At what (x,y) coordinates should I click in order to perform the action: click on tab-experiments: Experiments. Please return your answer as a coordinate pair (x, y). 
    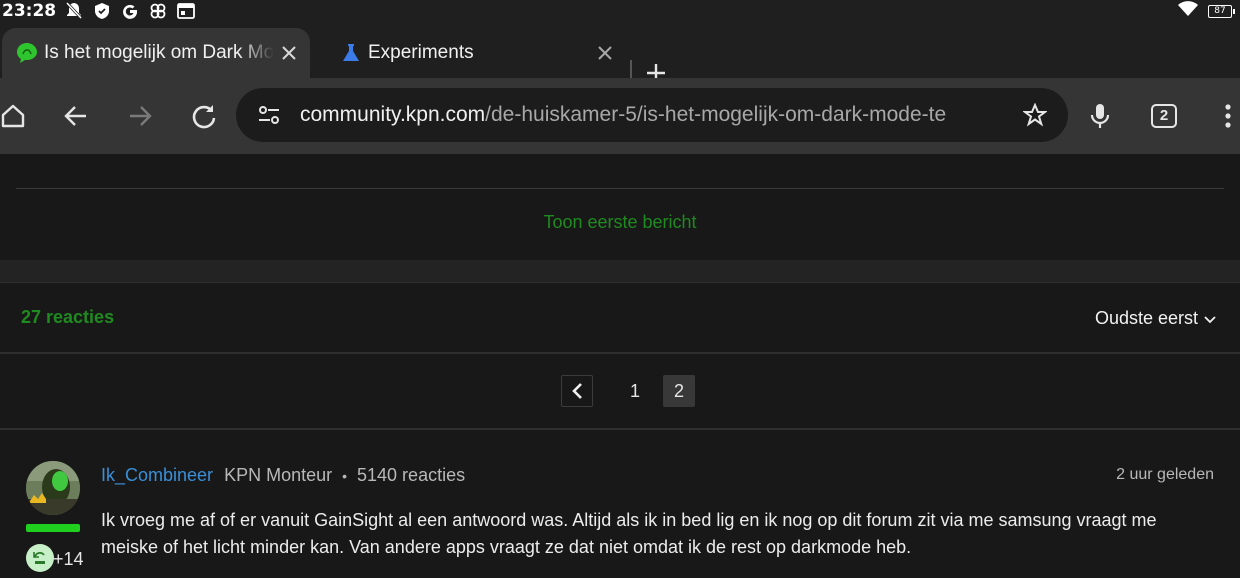
    Looking at the image, I should click on (476, 53).